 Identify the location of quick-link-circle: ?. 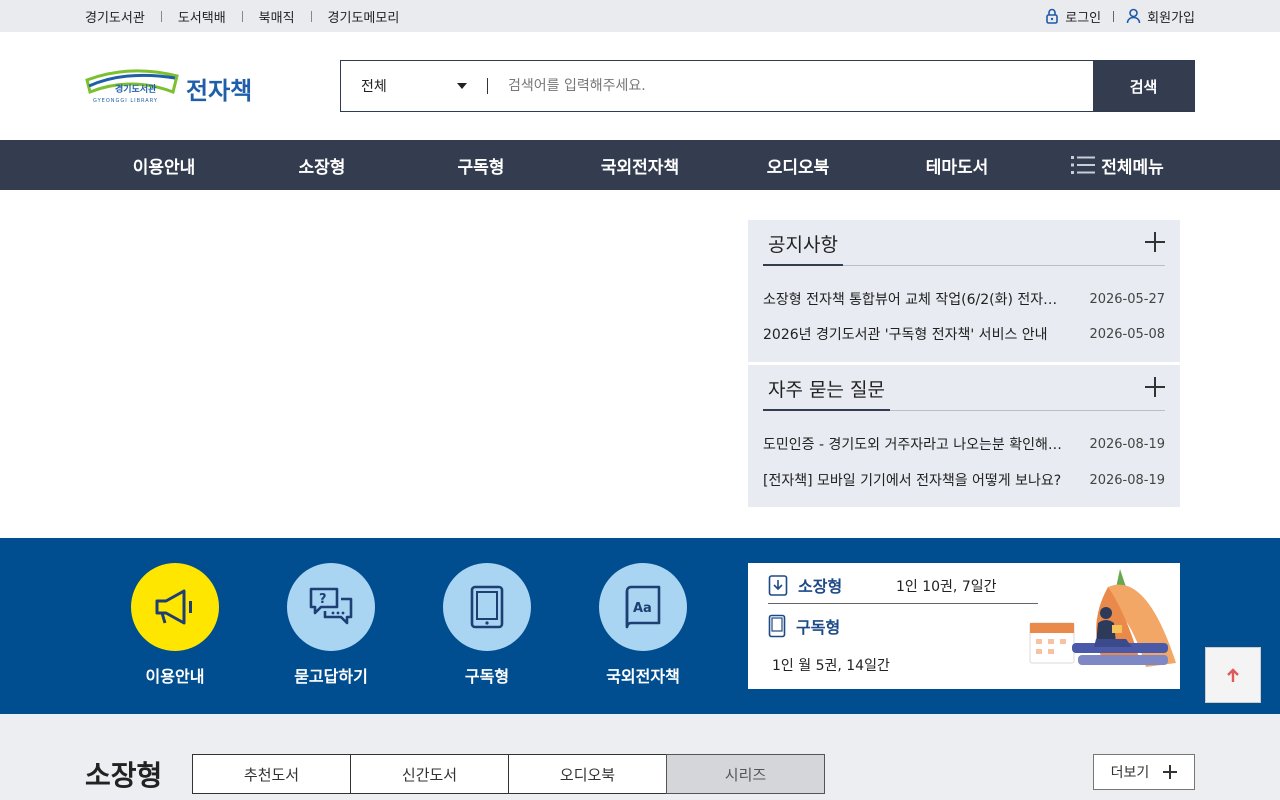
(331, 607).